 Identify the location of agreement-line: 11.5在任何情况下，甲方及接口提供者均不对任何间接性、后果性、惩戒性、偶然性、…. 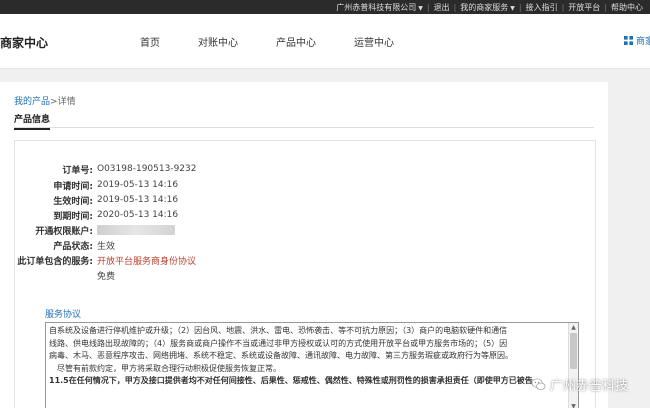
(291, 380).